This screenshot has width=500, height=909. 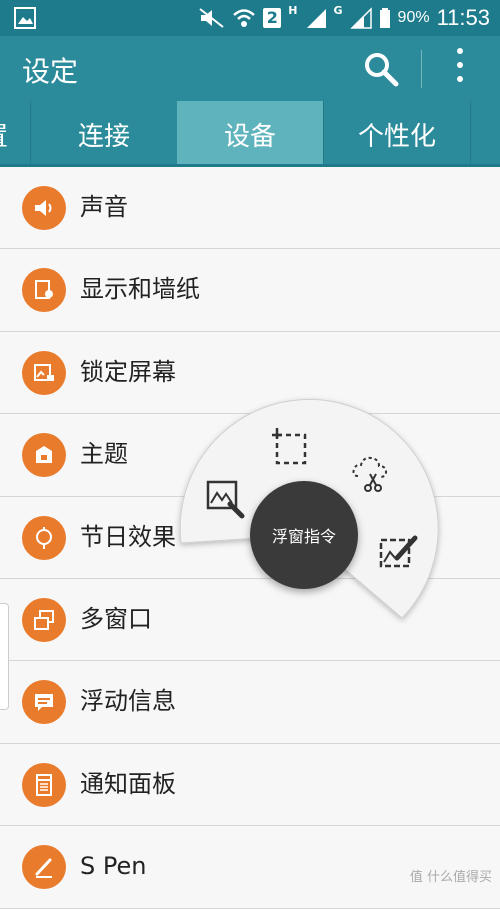 What do you see at coordinates (250, 290) in the screenshot?
I see `list-item-display: 显示和墙纸` at bounding box center [250, 290].